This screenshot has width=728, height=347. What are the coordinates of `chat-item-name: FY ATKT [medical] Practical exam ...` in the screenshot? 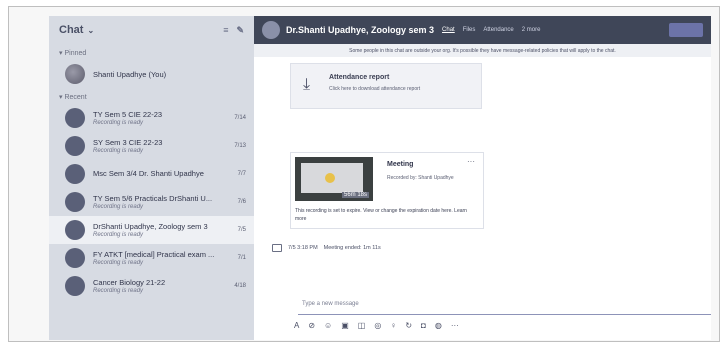 It's located at (154, 254).